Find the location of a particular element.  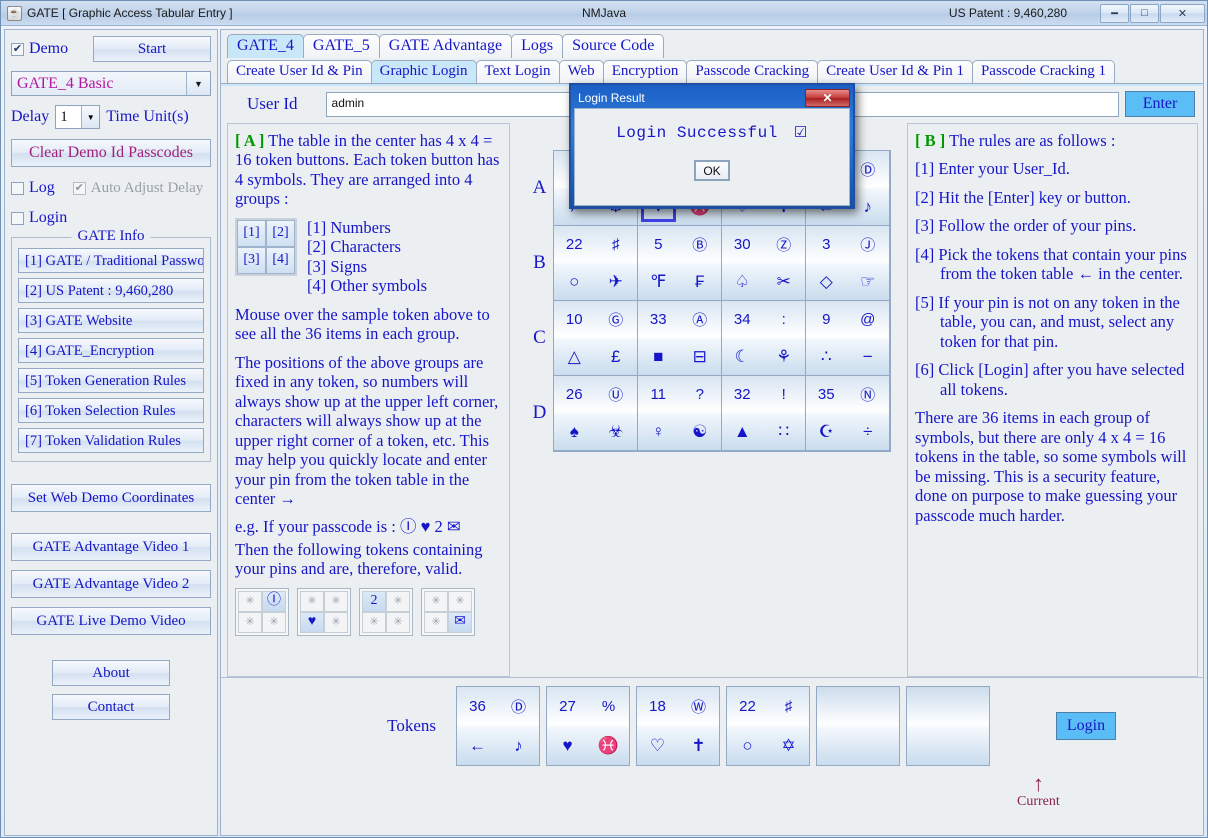

instructions-b-heading-text: The rules are as follows : is located at coordinates (1032, 140).